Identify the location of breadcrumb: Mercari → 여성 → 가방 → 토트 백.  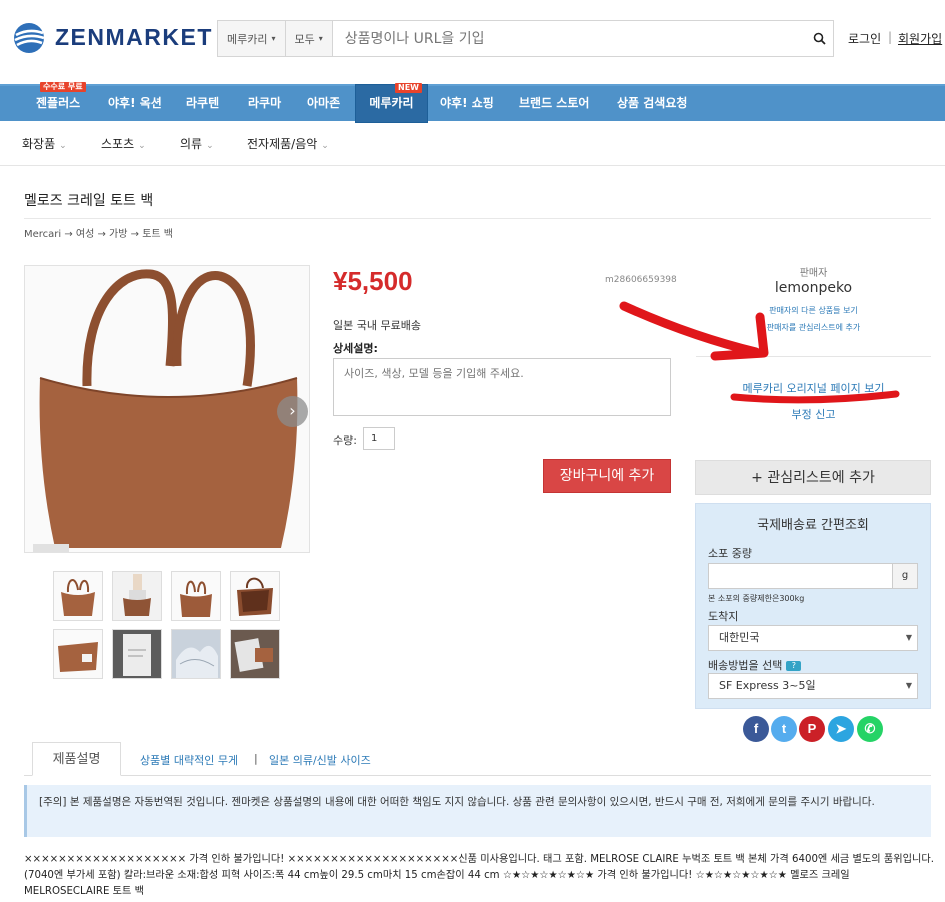
(98, 232).